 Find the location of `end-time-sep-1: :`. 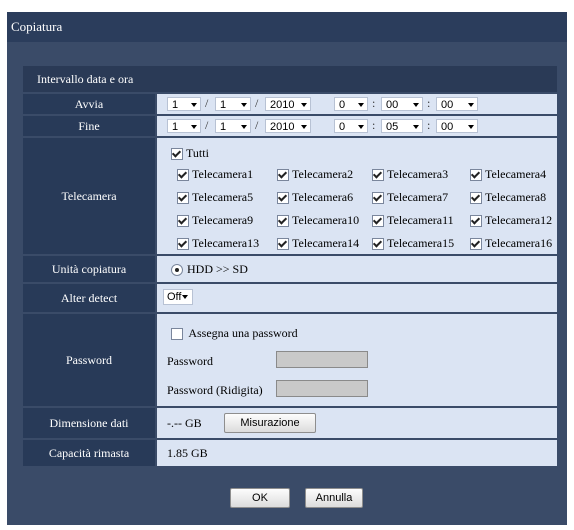

end-time-sep-1: : is located at coordinates (374, 125).